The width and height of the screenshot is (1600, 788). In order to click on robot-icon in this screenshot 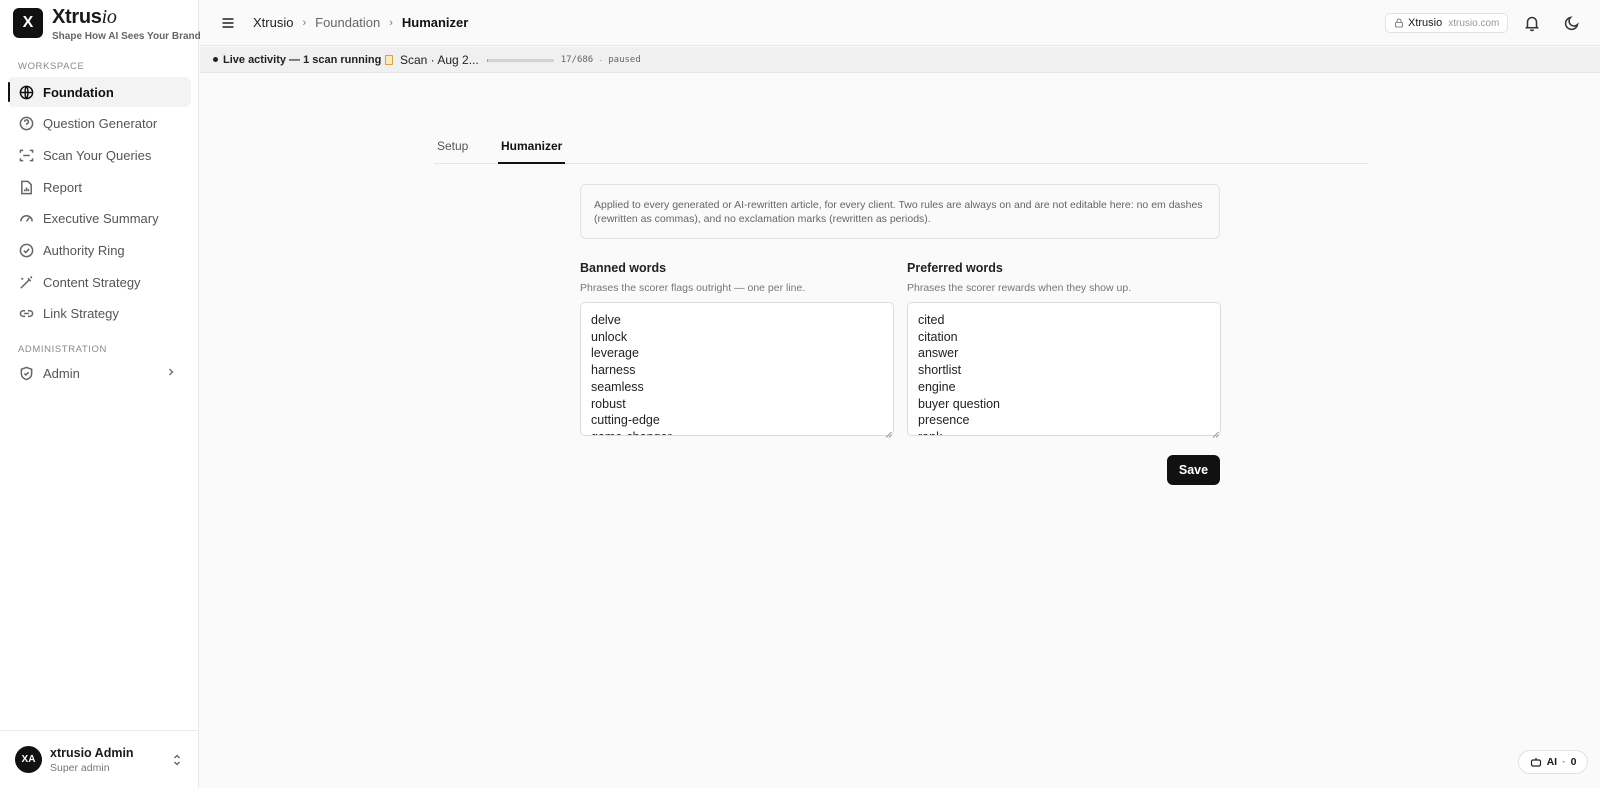, I will do `click(1538, 762)`.